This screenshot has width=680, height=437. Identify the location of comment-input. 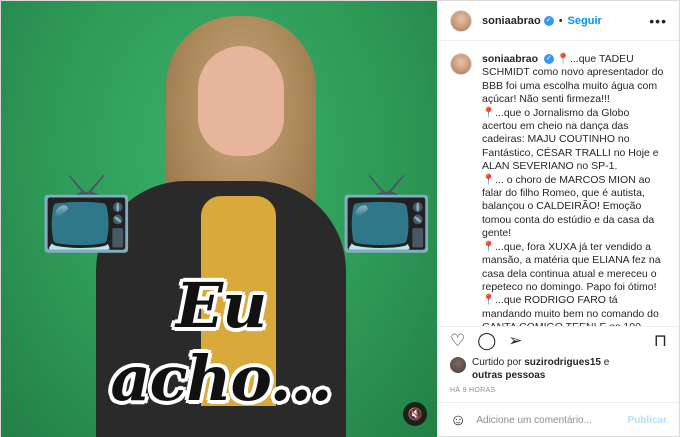
(552, 420).